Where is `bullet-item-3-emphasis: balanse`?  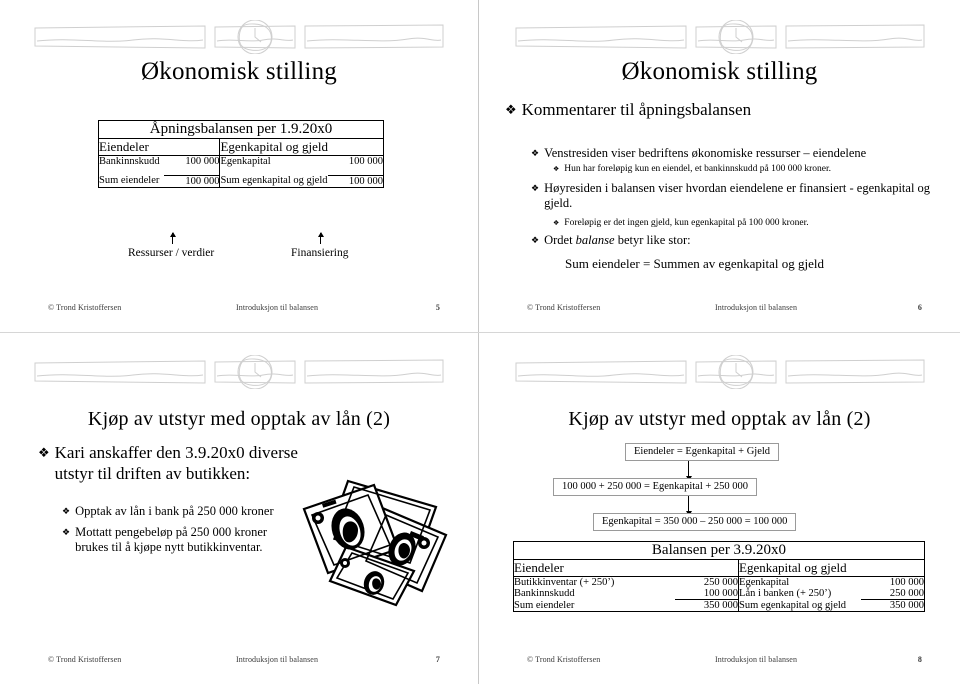 bullet-item-3-emphasis: balanse is located at coordinates (595, 240).